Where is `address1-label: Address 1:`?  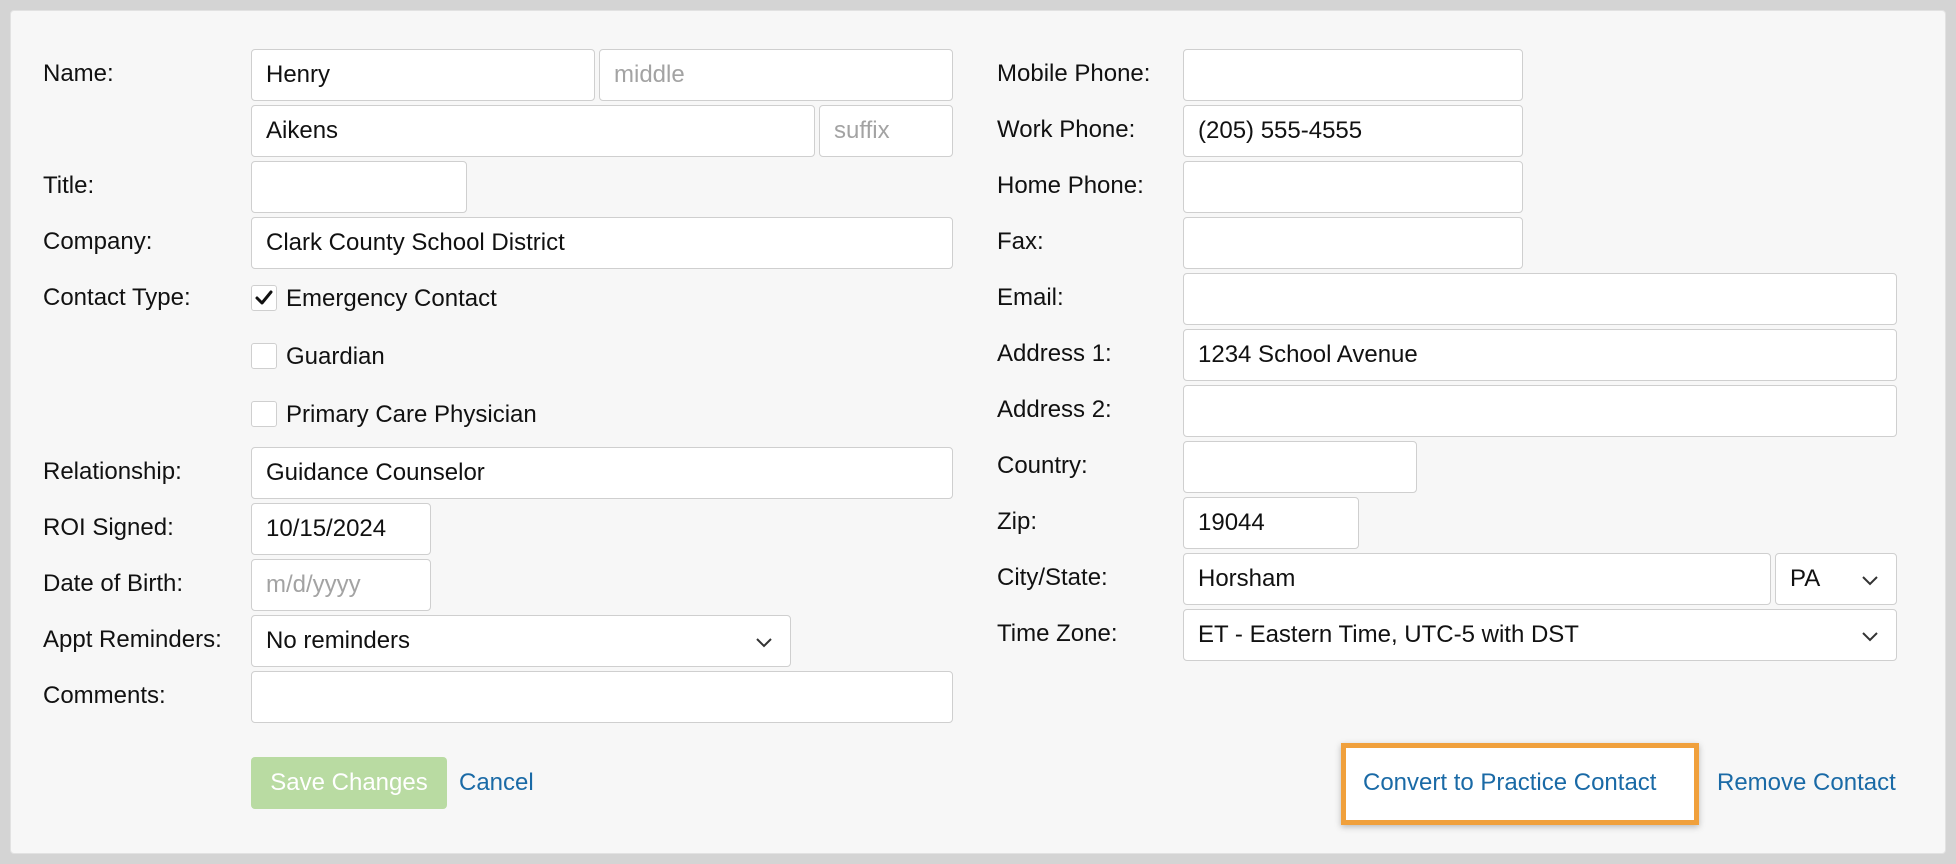
address1-label: Address 1: is located at coordinates (1054, 353).